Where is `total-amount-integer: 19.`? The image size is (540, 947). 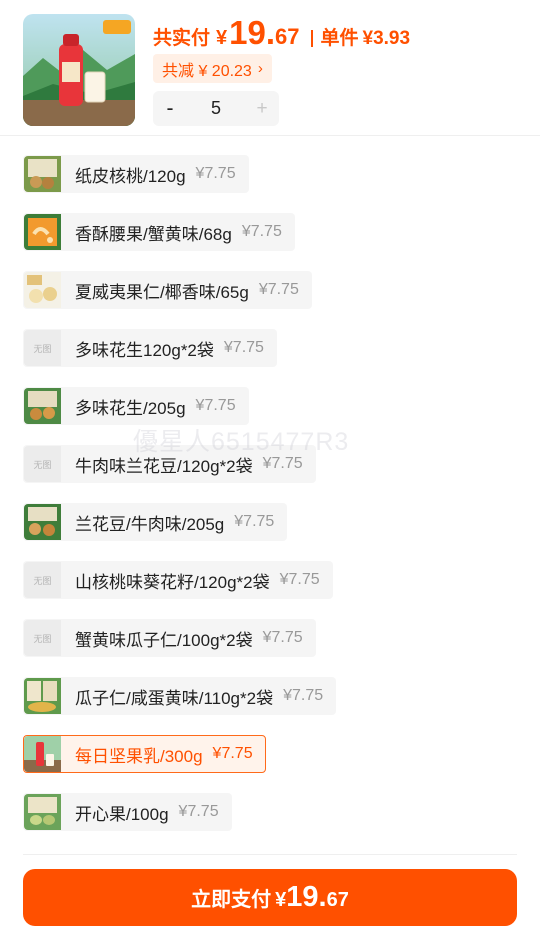 total-amount-integer: 19. is located at coordinates (252, 32).